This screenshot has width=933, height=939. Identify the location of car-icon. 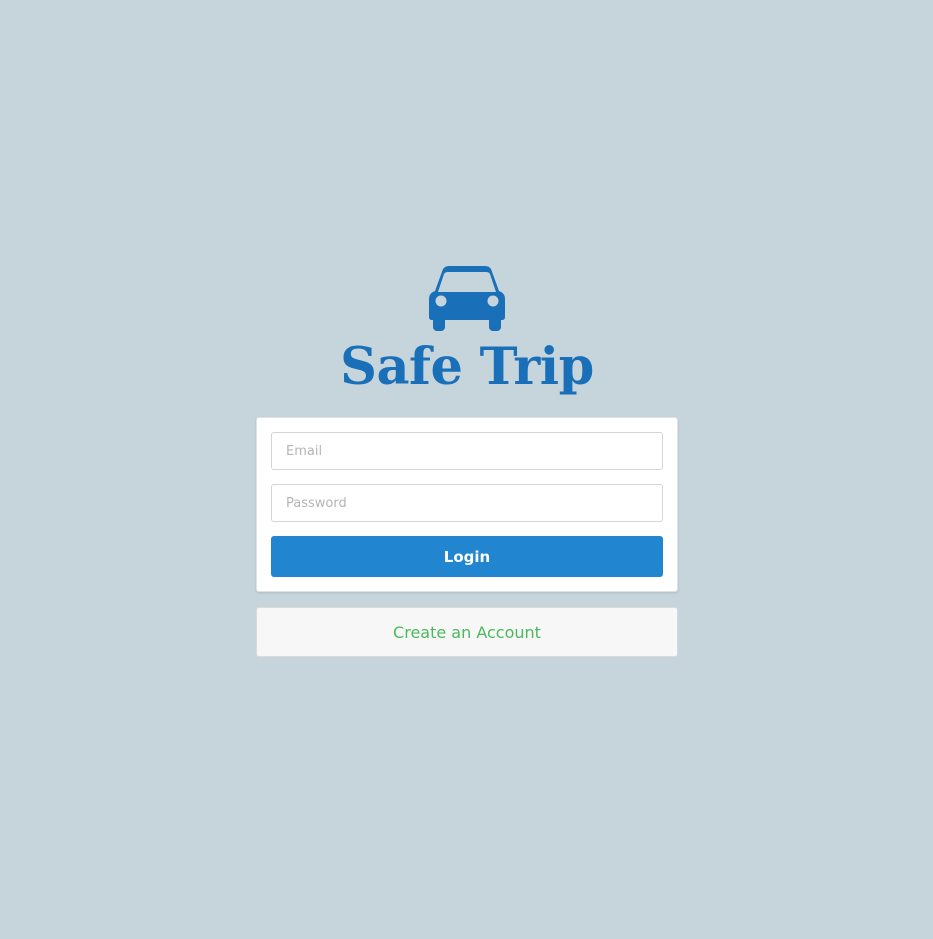
(467, 298).